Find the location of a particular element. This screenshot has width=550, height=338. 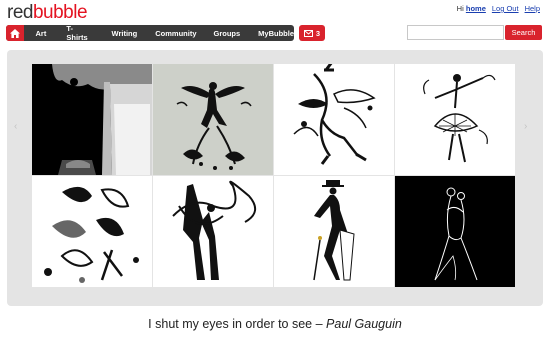

message-count: 3 is located at coordinates (318, 33).